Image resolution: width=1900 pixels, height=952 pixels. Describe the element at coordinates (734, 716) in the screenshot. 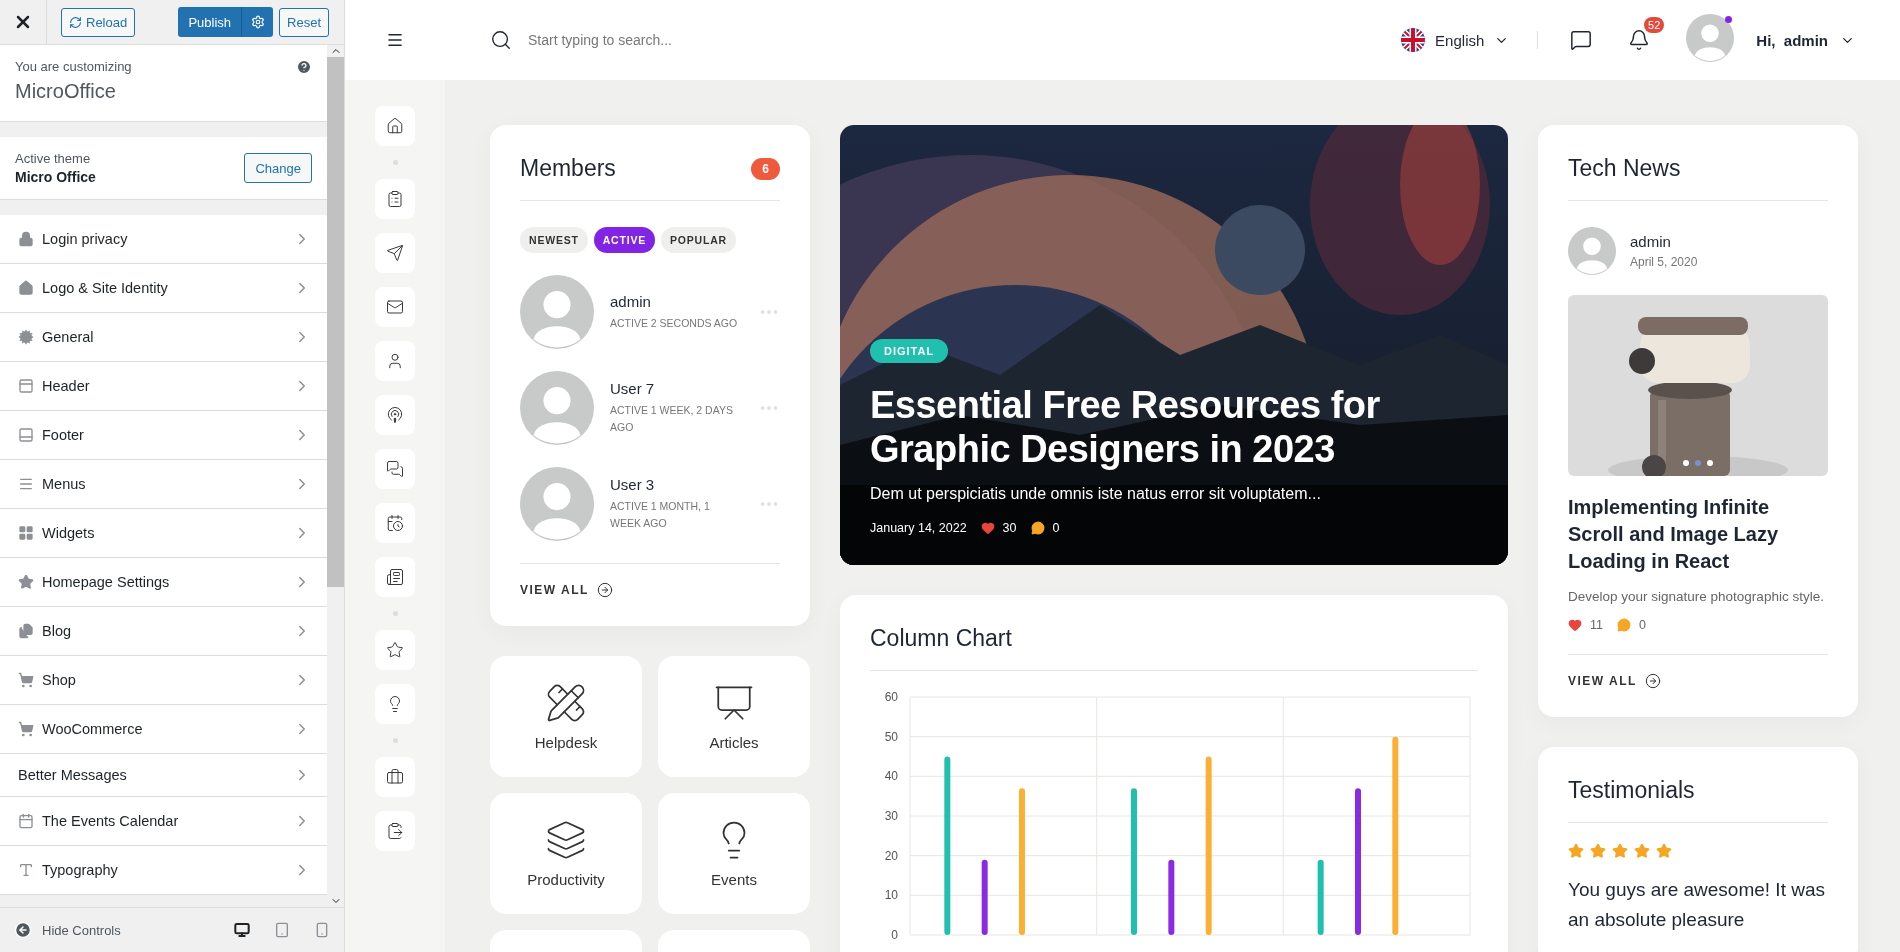

I see `shortcut-tile: Articles` at that location.